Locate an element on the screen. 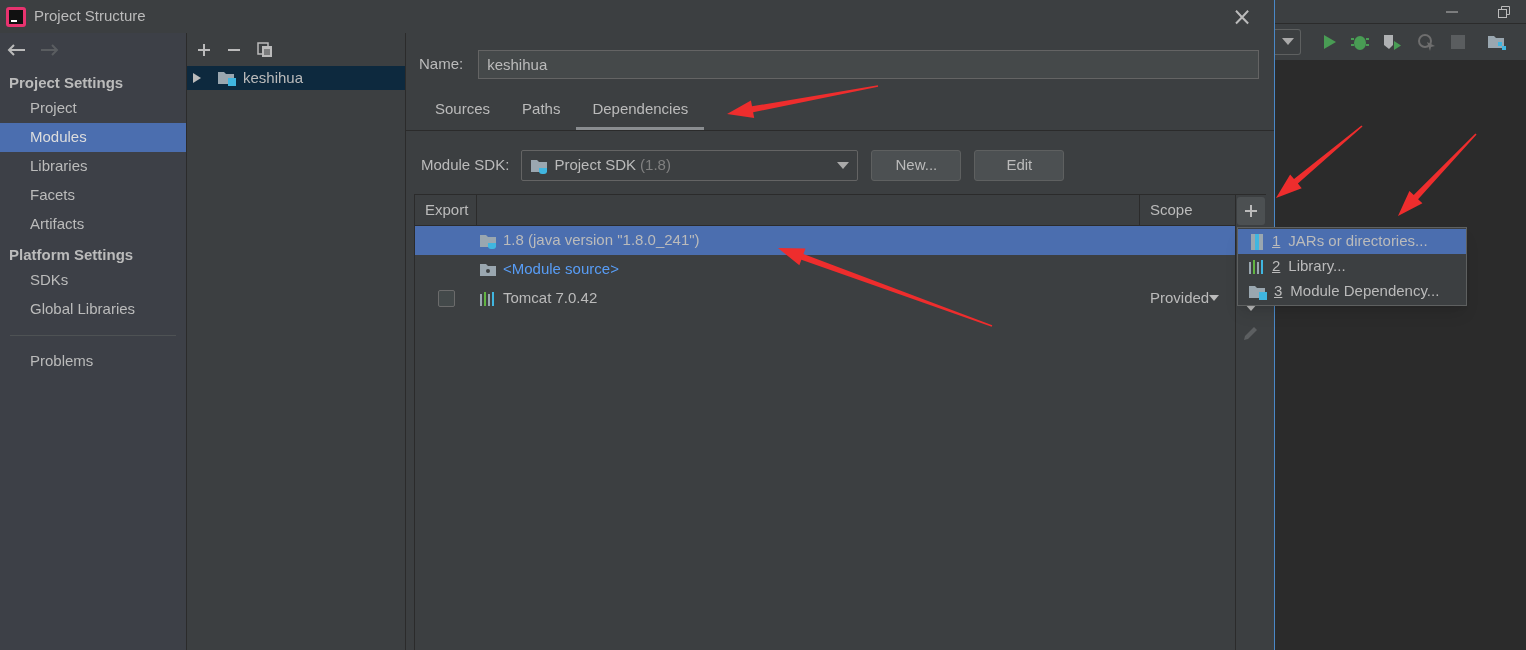 The height and width of the screenshot is (650, 1526). tree-item: keshihua is located at coordinates (296, 78).